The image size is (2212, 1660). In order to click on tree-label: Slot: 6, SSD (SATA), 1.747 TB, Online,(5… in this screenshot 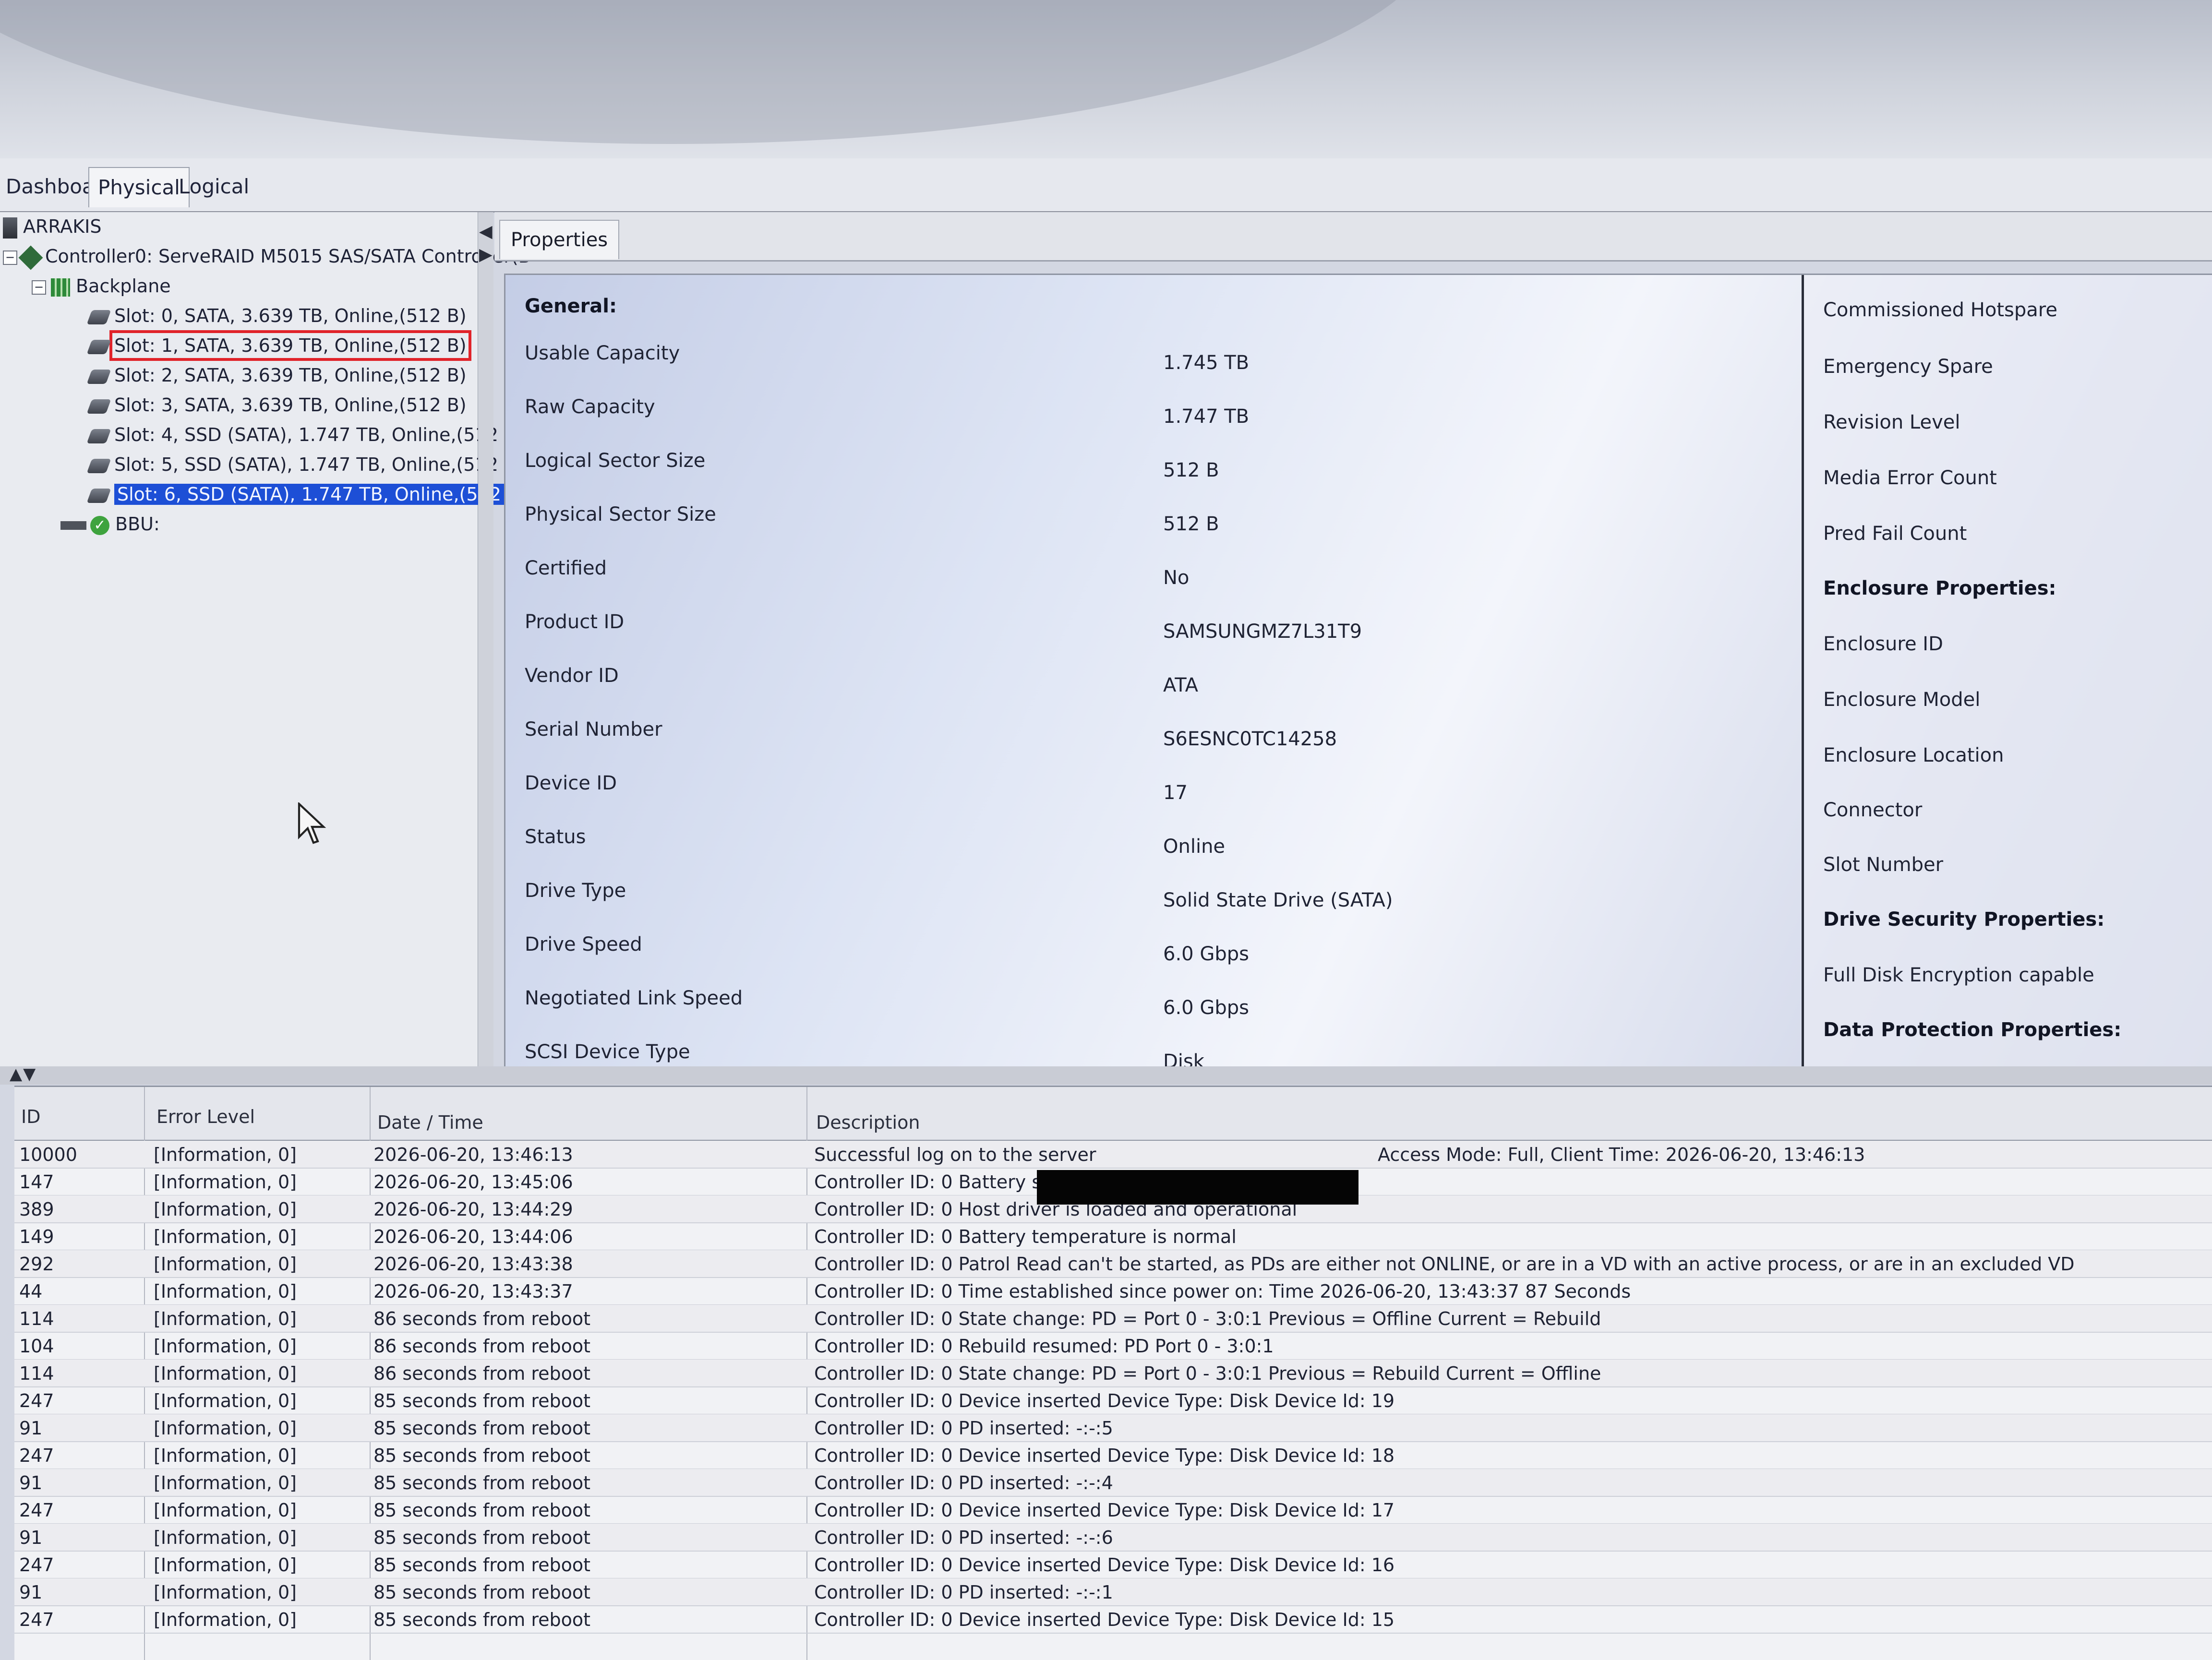, I will do `click(318, 494)`.